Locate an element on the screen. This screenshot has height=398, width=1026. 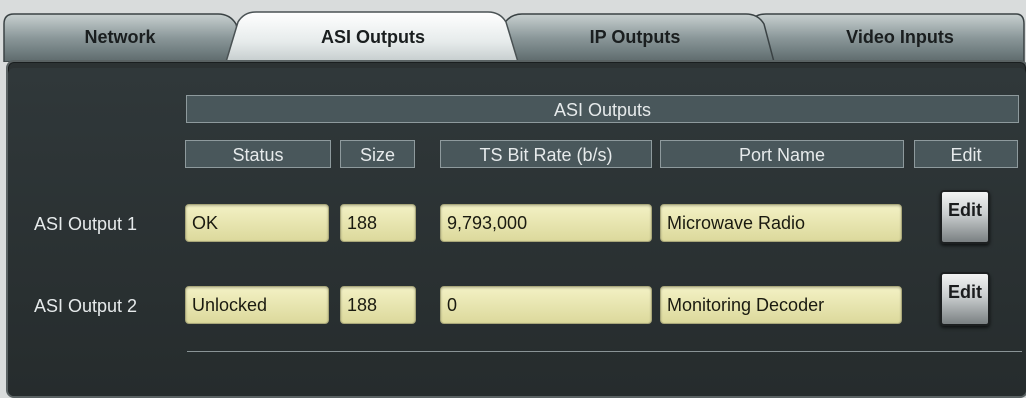
table-title: ASI Outputs is located at coordinates (602, 109).